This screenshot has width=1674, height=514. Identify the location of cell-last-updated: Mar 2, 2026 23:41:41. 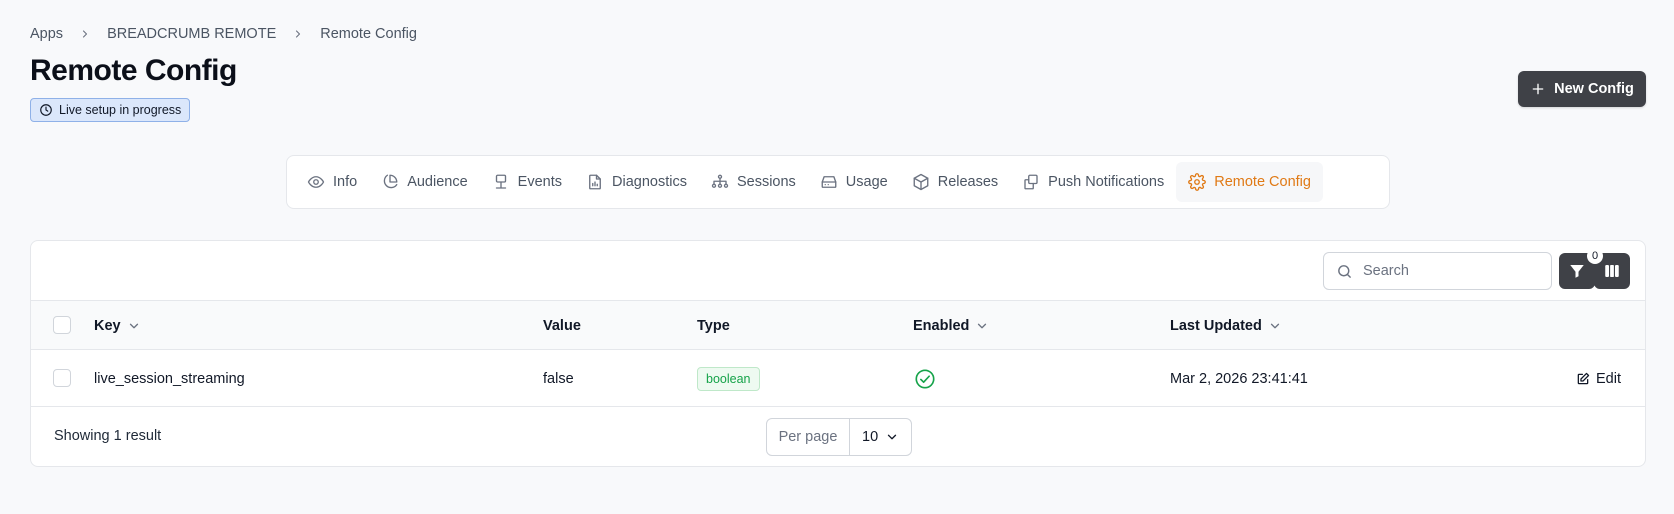
(1239, 378).